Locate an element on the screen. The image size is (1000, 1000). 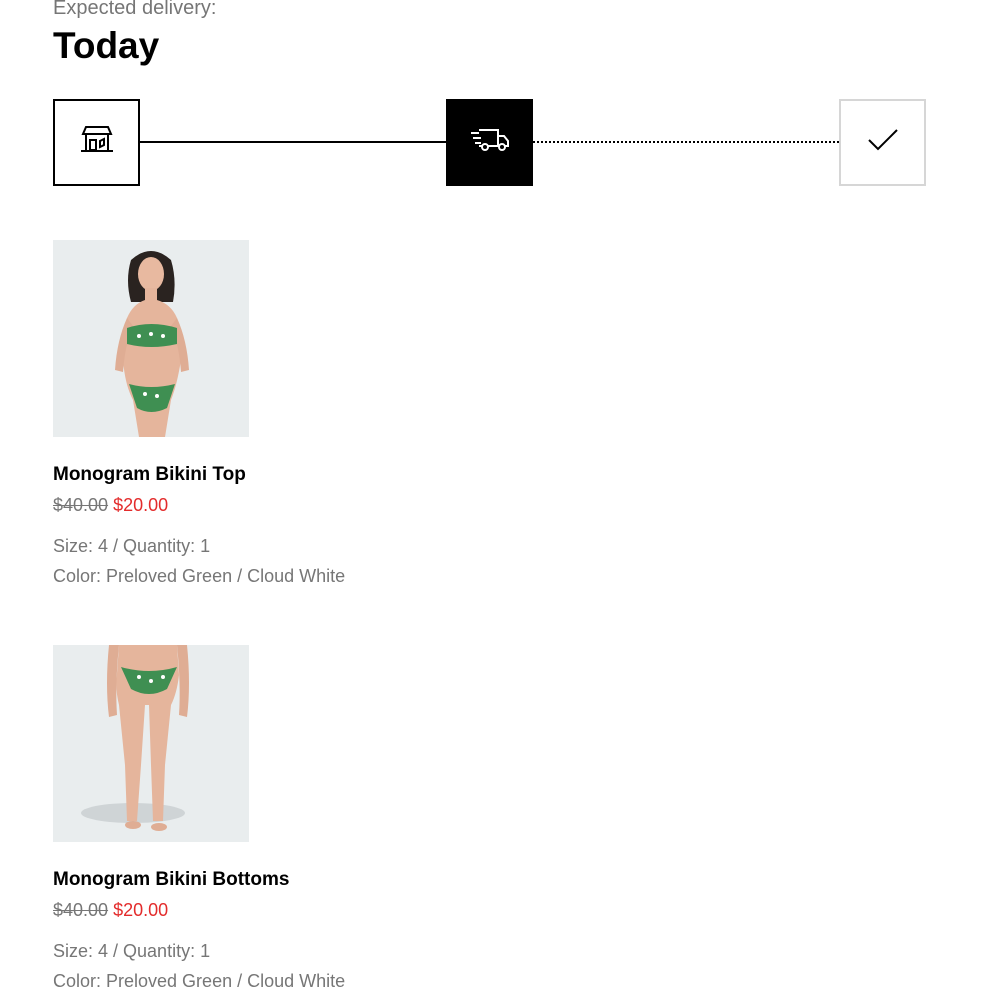
step-shipping is located at coordinates (489, 142).